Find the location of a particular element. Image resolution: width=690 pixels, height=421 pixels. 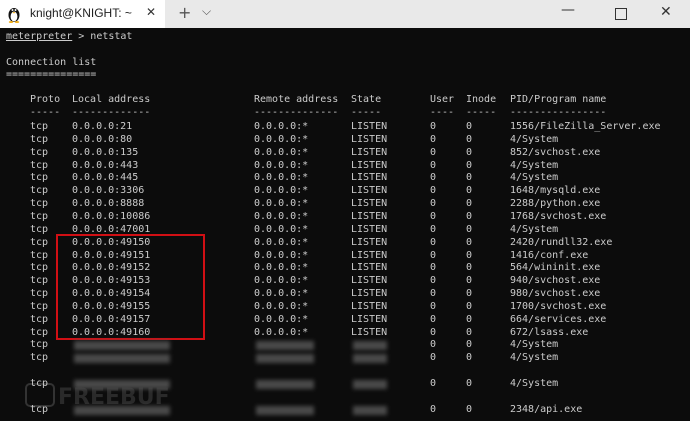

col-pid-program-cell: 940/svchost.exe is located at coordinates (555, 281).